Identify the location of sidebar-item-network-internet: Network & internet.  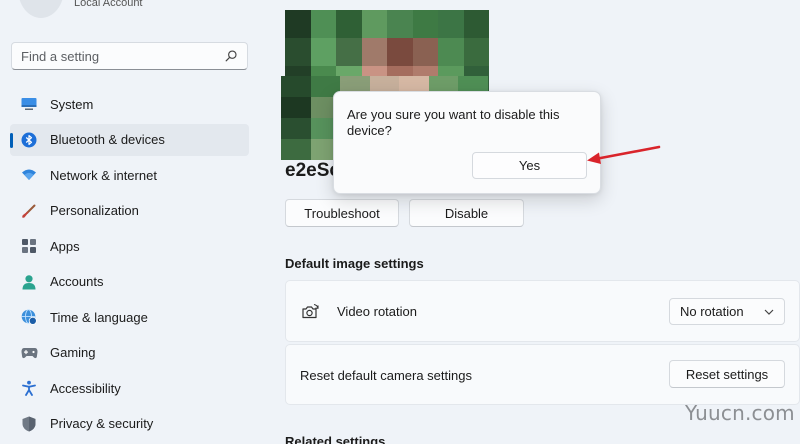
(129, 175).